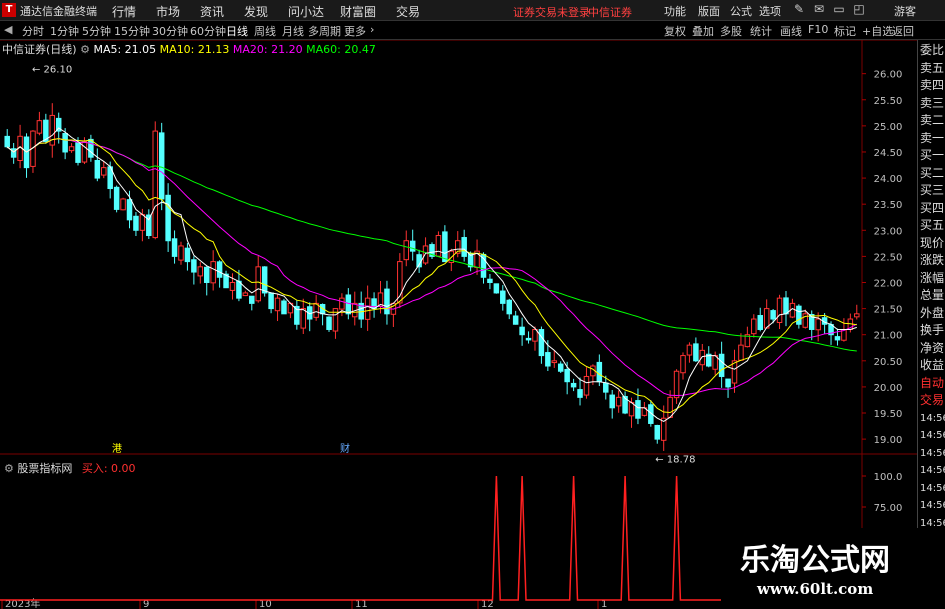  I want to click on low-price-label: ← 18.78, so click(675, 460).